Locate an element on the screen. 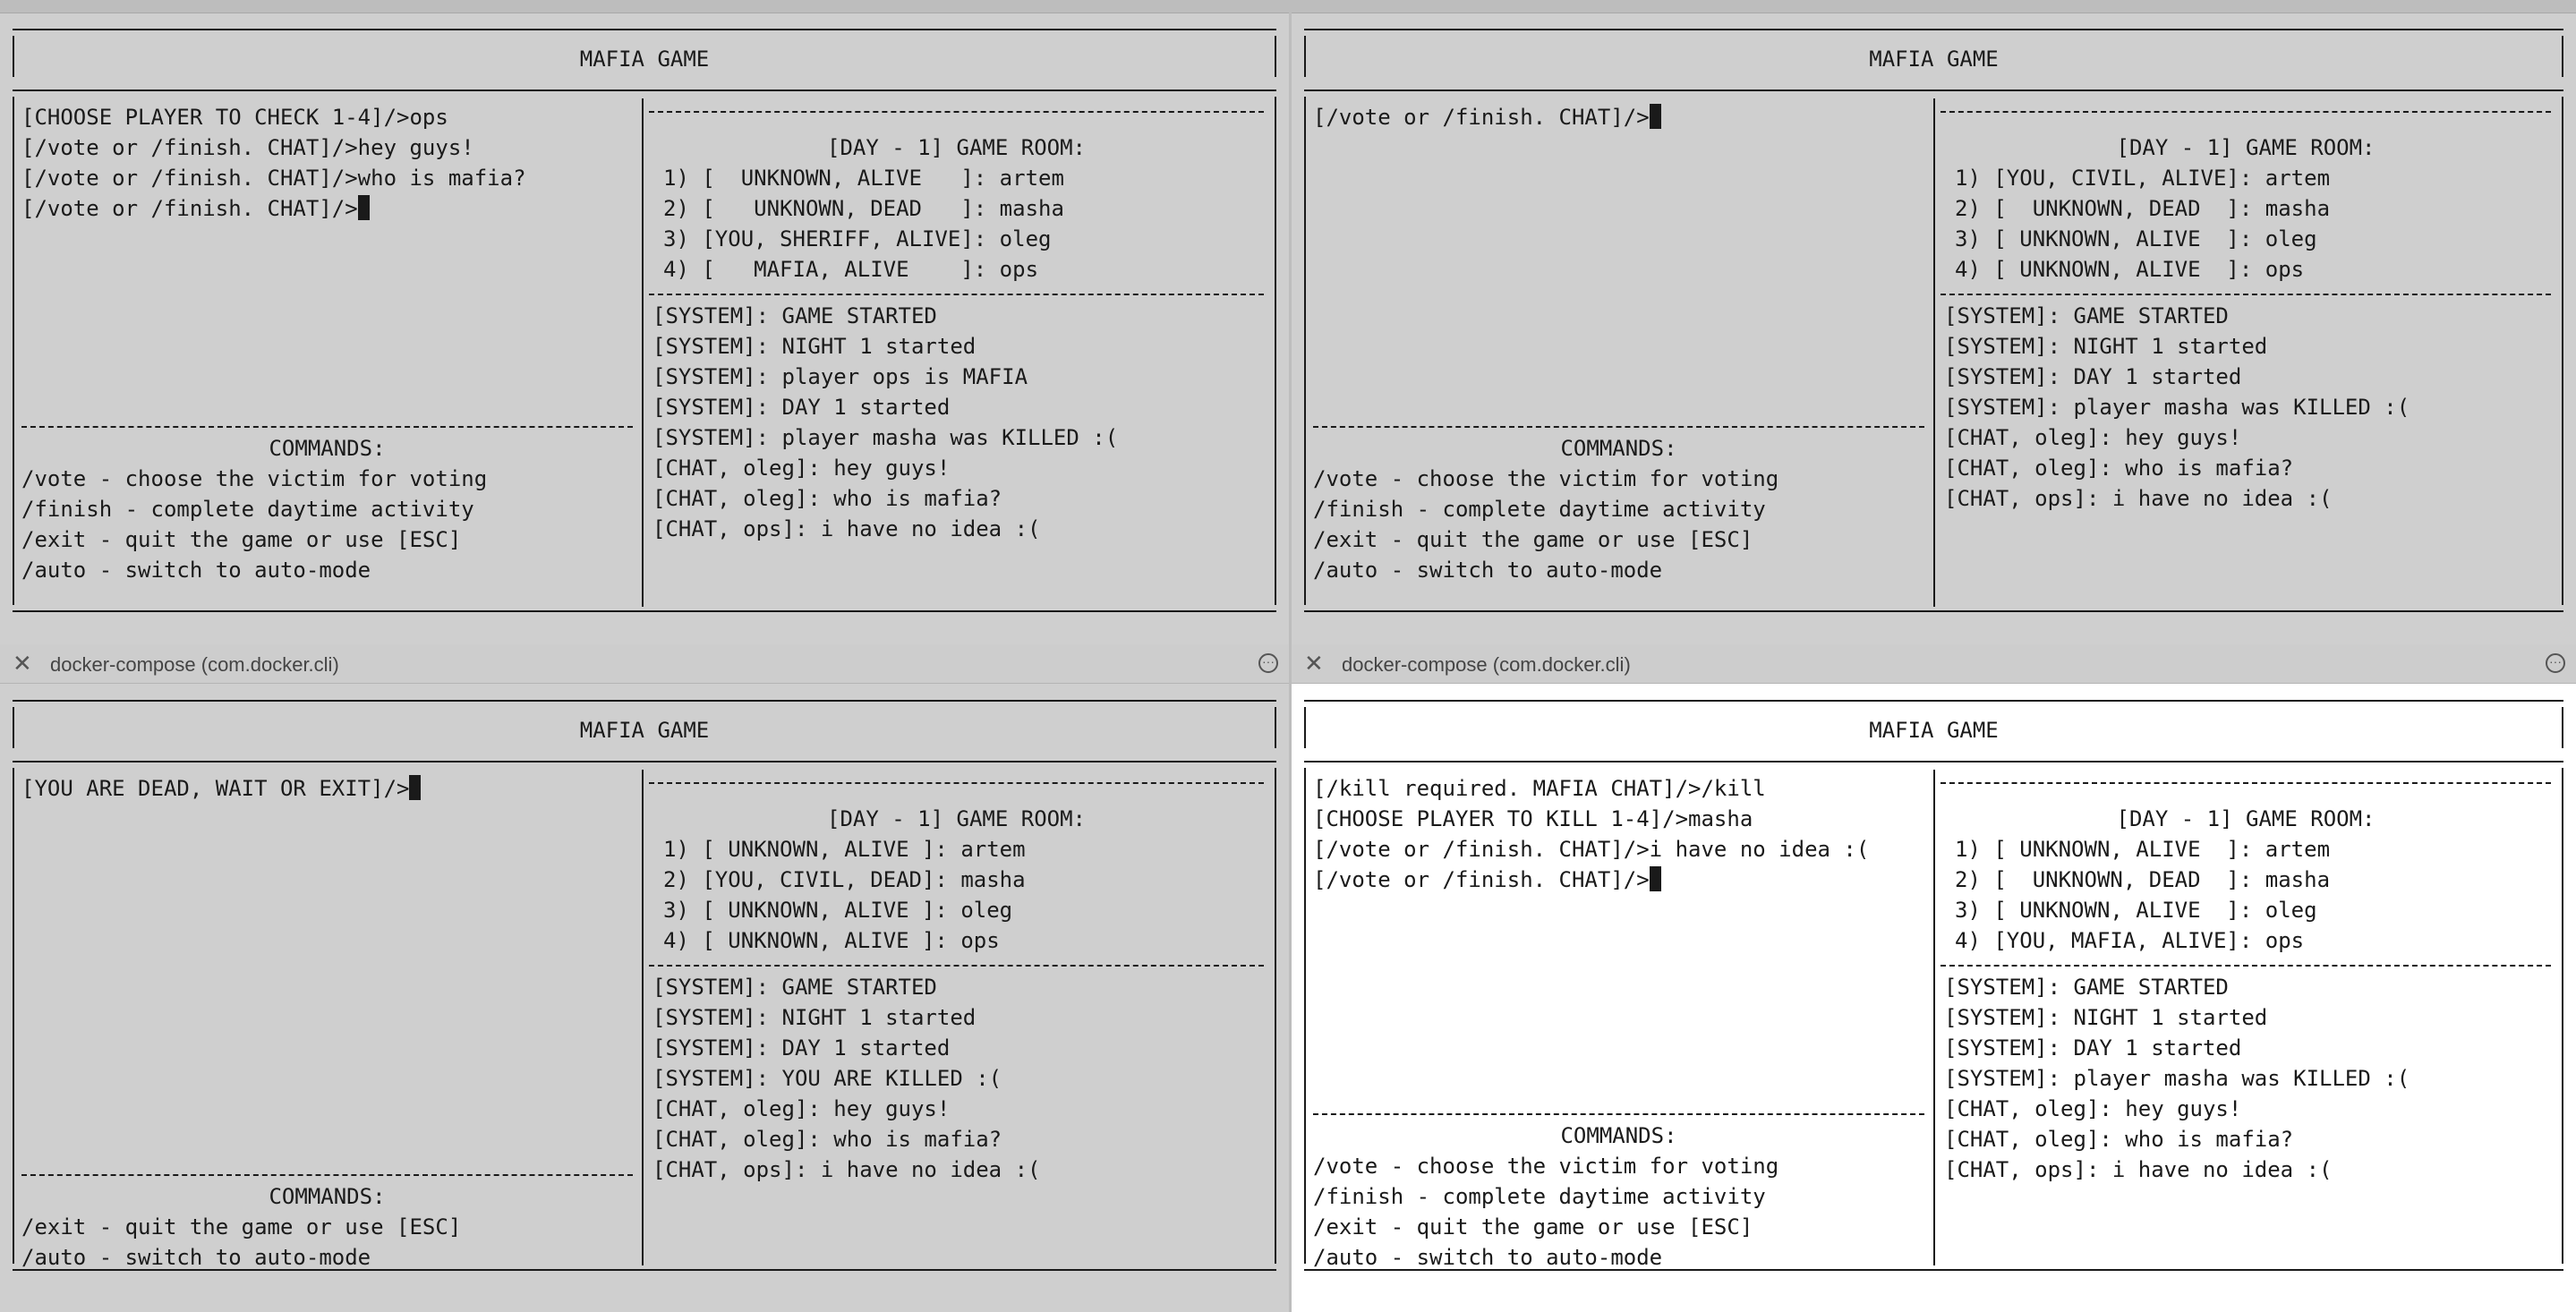 The width and height of the screenshot is (2576, 1312). player-row: 4) [ MAFIA, ALIVE ]: ops is located at coordinates (851, 269).